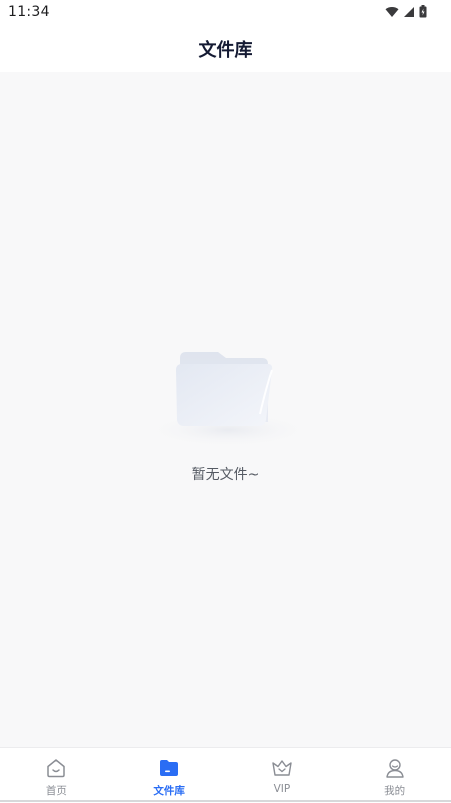  What do you see at coordinates (423, 11) in the screenshot?
I see `battery-icon` at bounding box center [423, 11].